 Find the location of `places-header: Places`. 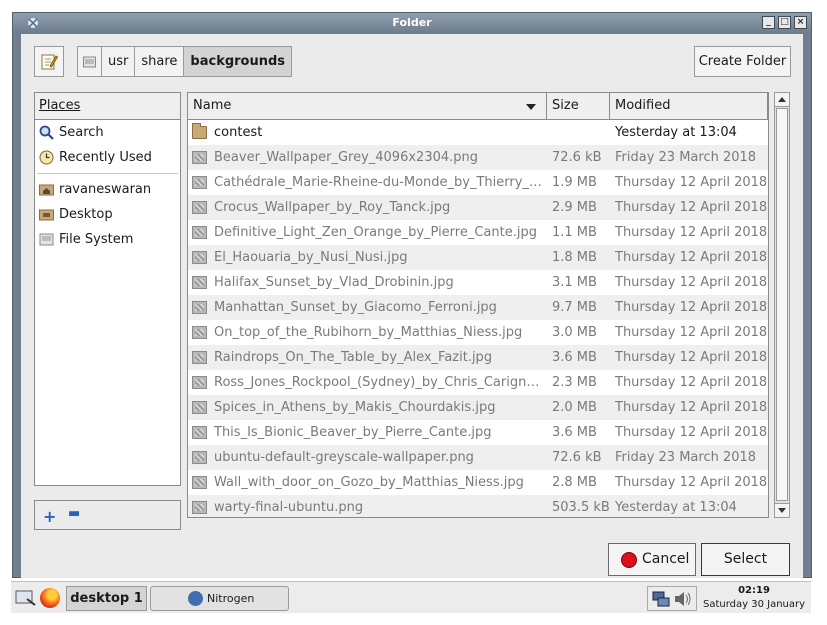

places-header: Places is located at coordinates (107, 106).